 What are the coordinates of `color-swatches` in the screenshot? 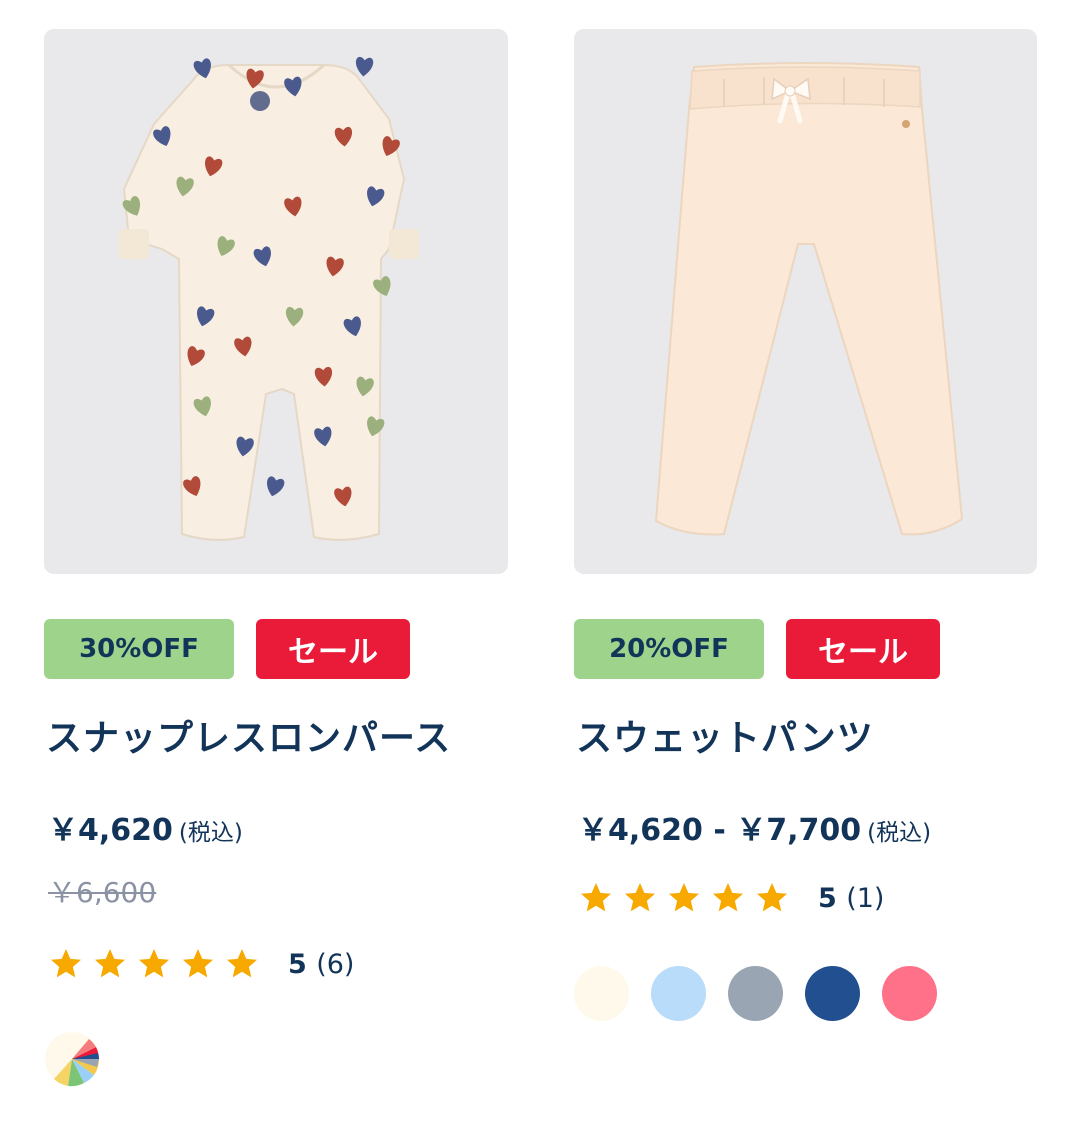 It's located at (755, 993).